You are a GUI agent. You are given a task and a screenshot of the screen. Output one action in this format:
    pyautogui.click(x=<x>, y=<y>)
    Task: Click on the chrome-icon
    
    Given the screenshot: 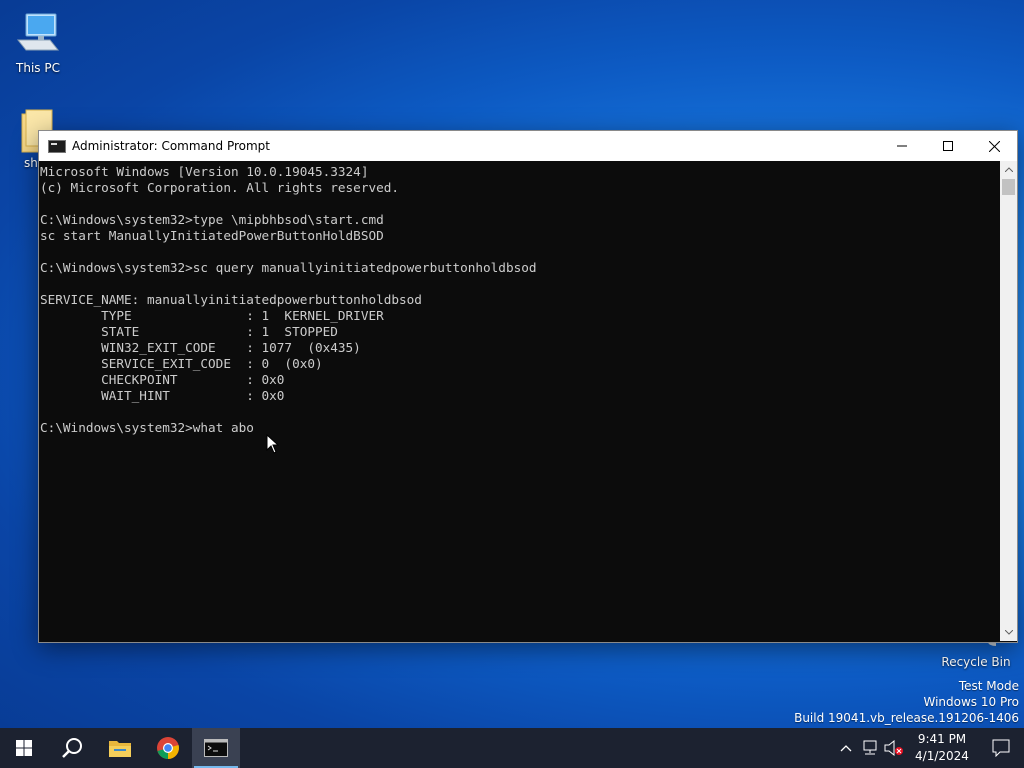 What is the action you would take?
    pyautogui.click(x=168, y=748)
    